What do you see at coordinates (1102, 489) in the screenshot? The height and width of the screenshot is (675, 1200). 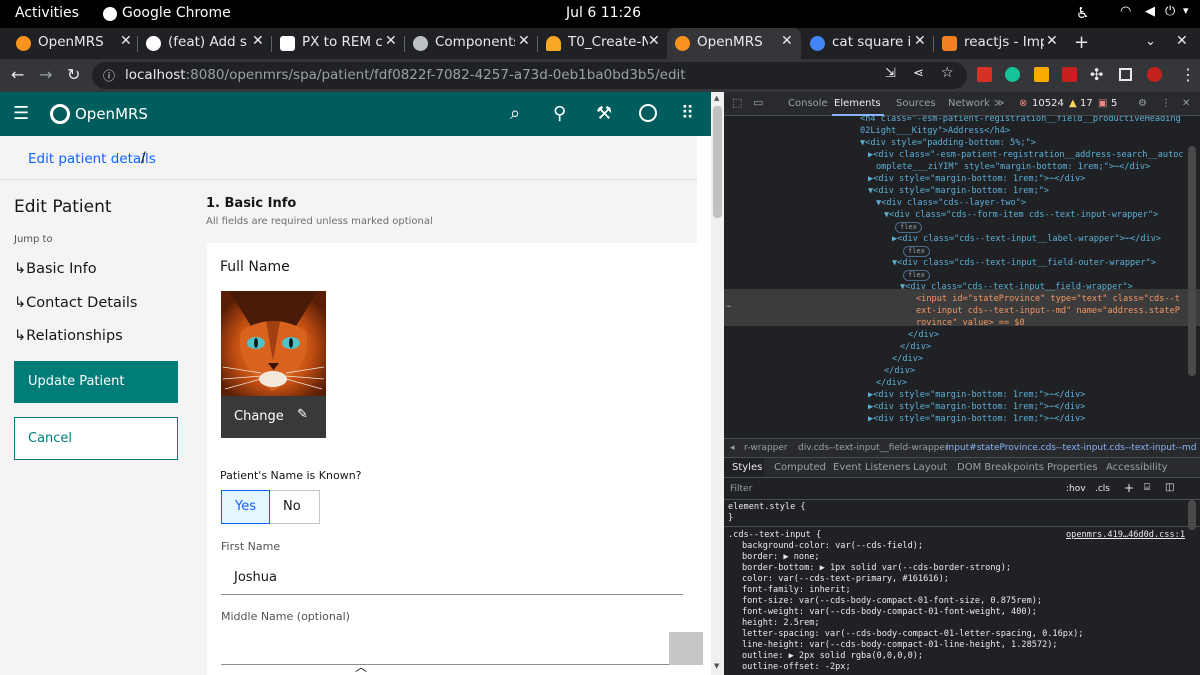 I see `class-toggle: .cls` at bounding box center [1102, 489].